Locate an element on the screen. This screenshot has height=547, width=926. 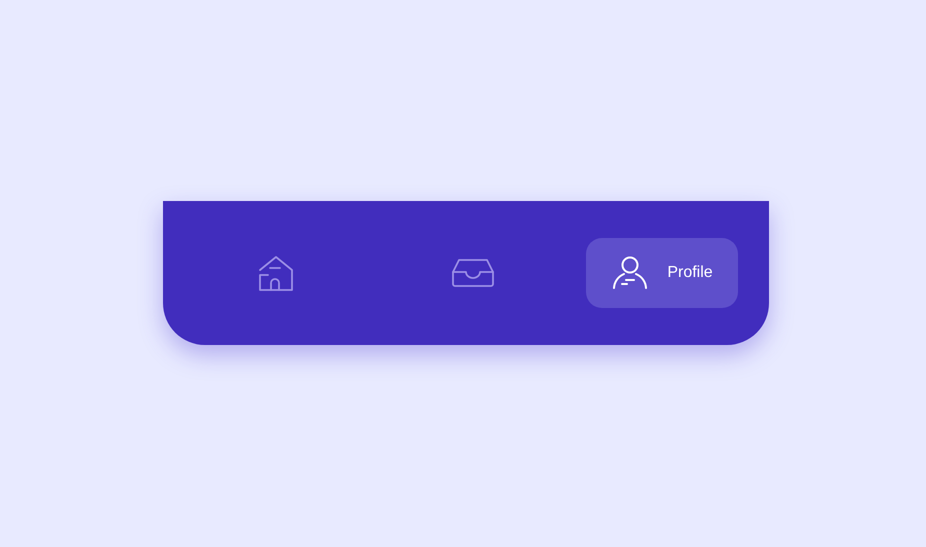
inbox-icon is located at coordinates (473, 273).